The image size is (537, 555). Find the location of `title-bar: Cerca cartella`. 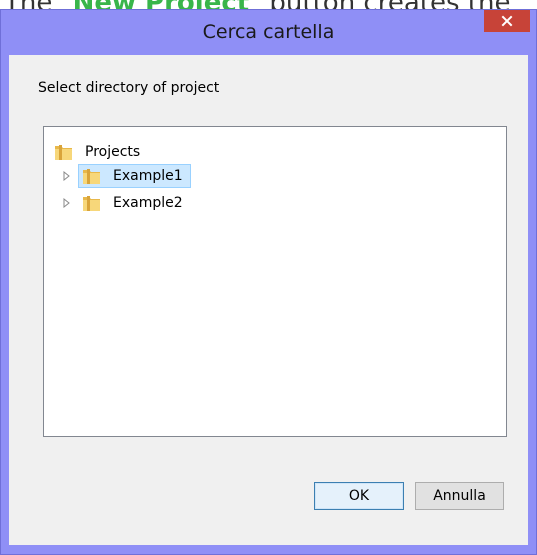

title-bar: Cerca cartella is located at coordinates (268, 33).